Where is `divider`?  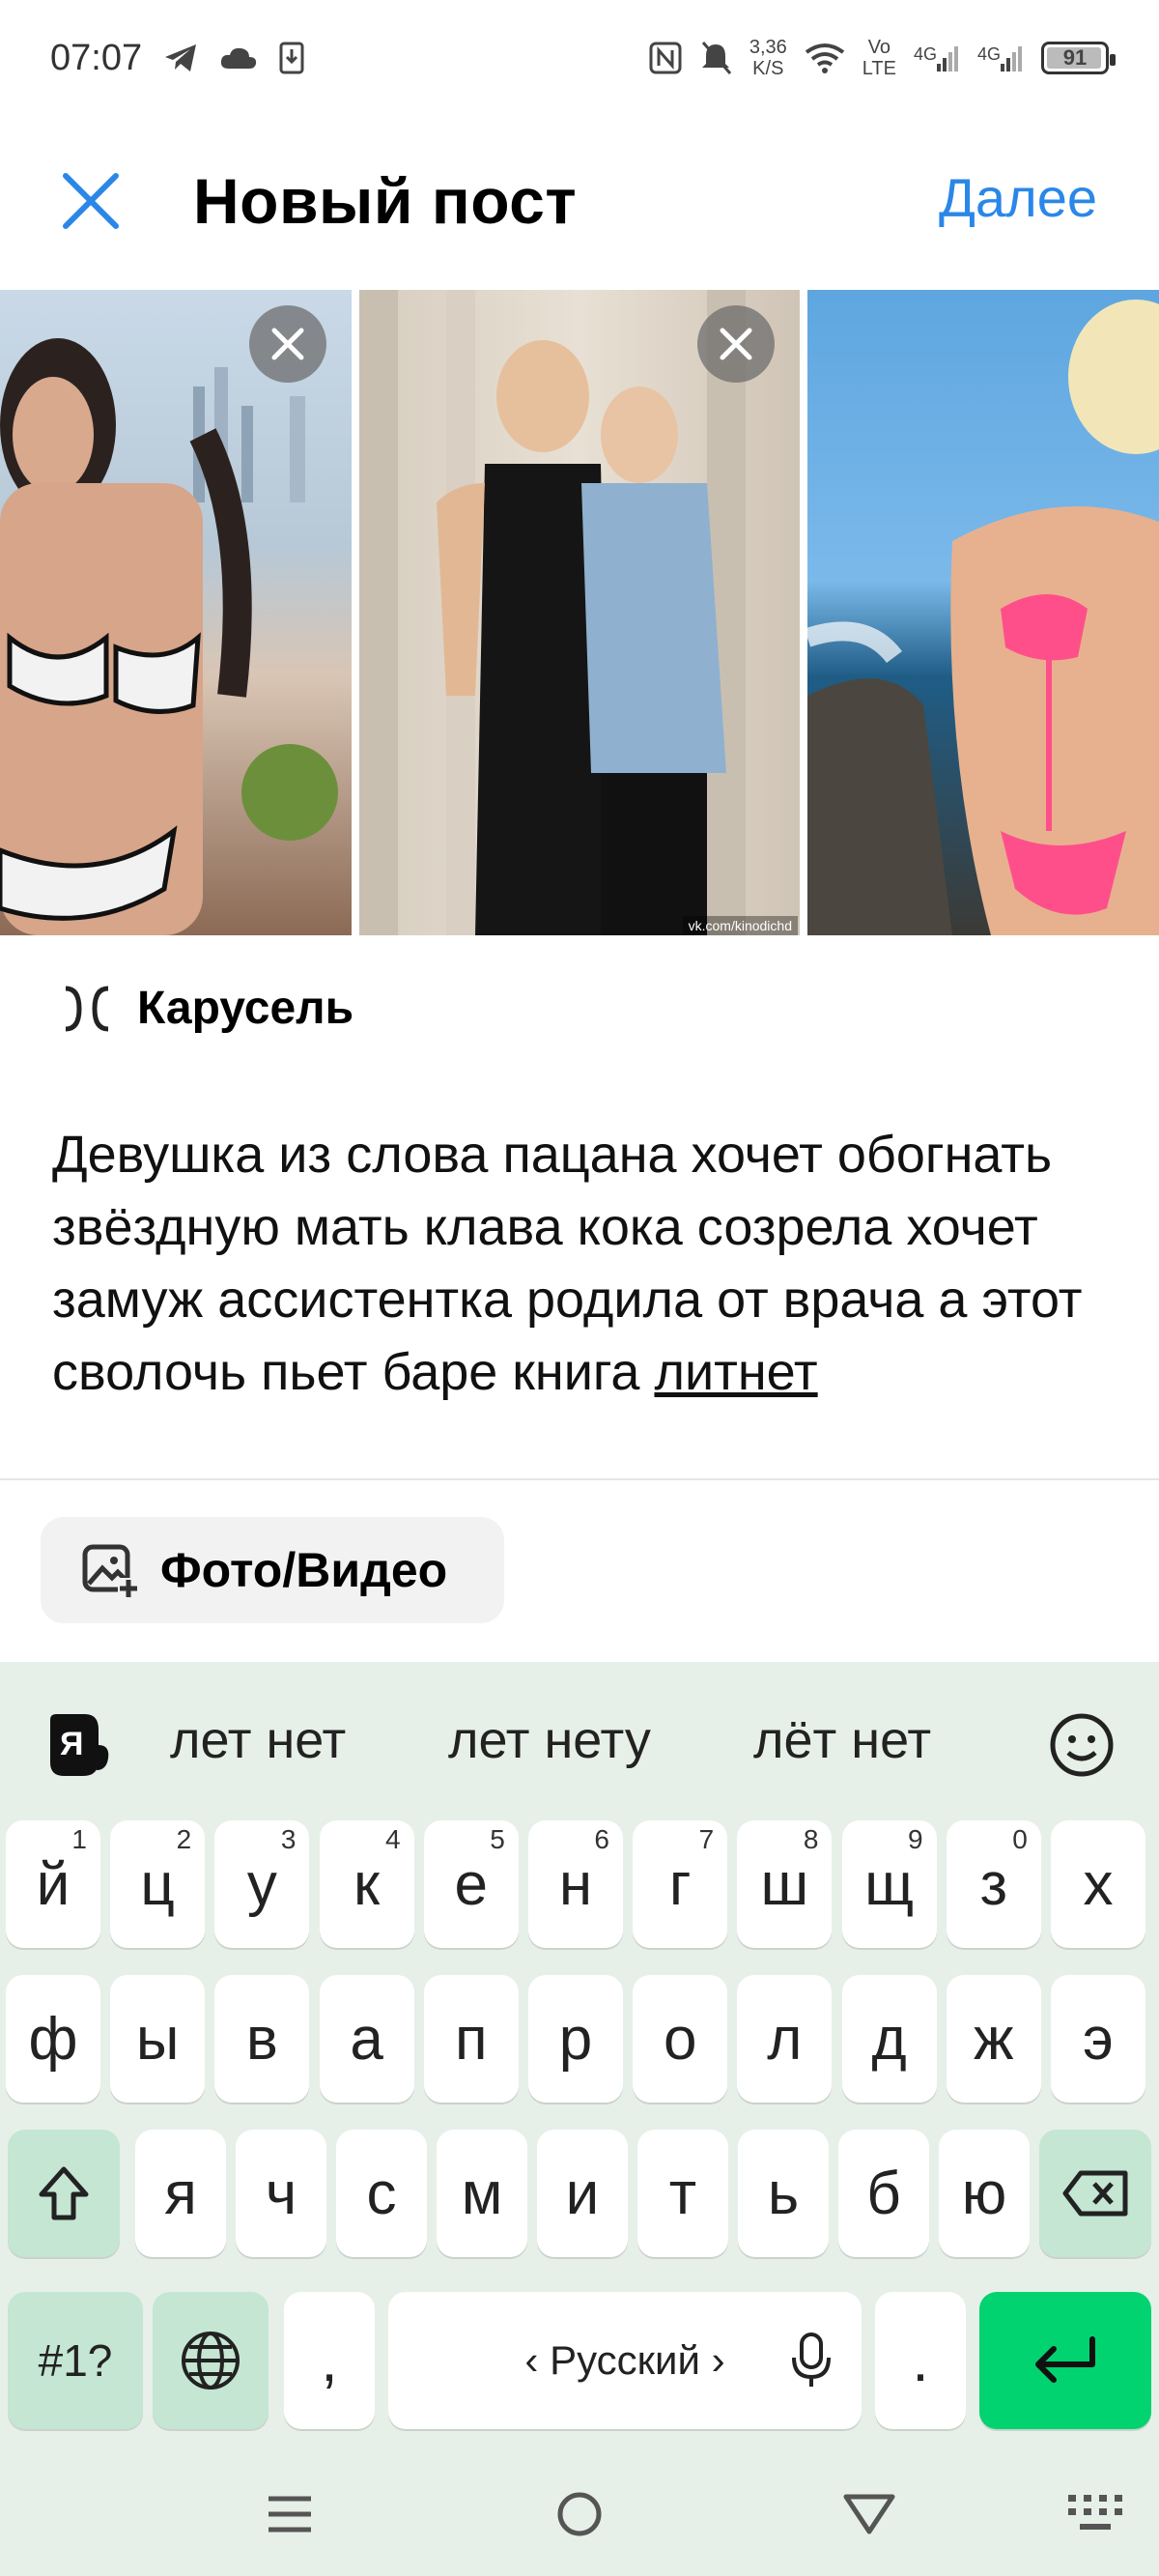 divider is located at coordinates (579, 1479).